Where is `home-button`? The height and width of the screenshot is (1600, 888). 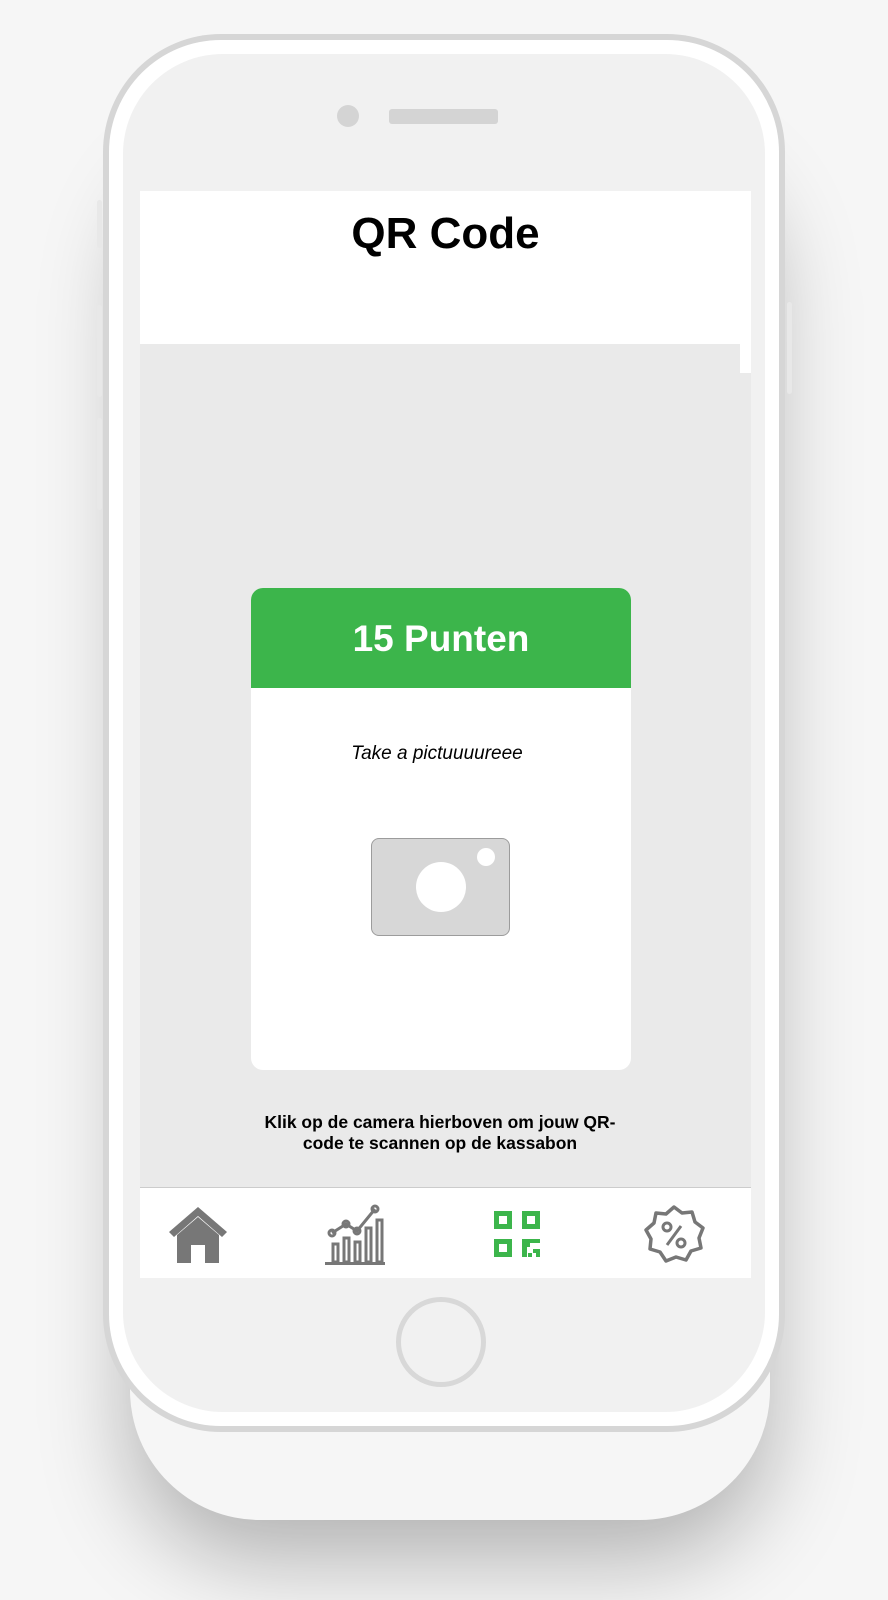 home-button is located at coordinates (441, 1342).